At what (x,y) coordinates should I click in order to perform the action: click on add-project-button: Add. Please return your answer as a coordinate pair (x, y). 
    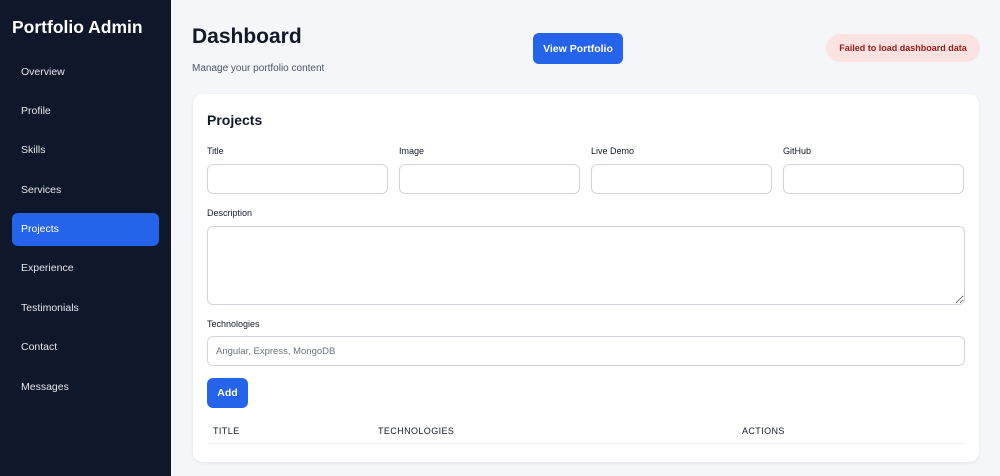
    Looking at the image, I should click on (227, 393).